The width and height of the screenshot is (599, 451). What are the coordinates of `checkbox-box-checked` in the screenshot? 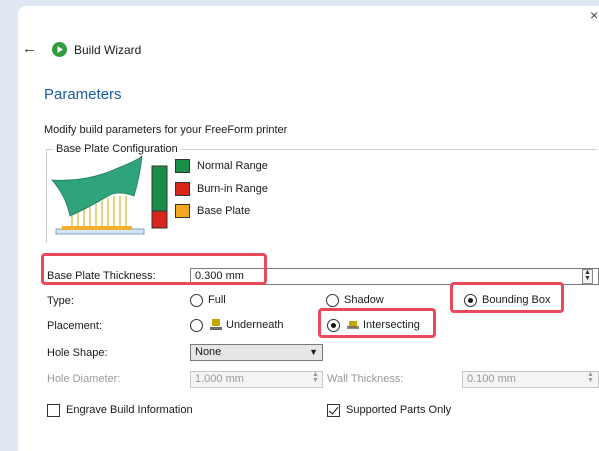 It's located at (333, 410).